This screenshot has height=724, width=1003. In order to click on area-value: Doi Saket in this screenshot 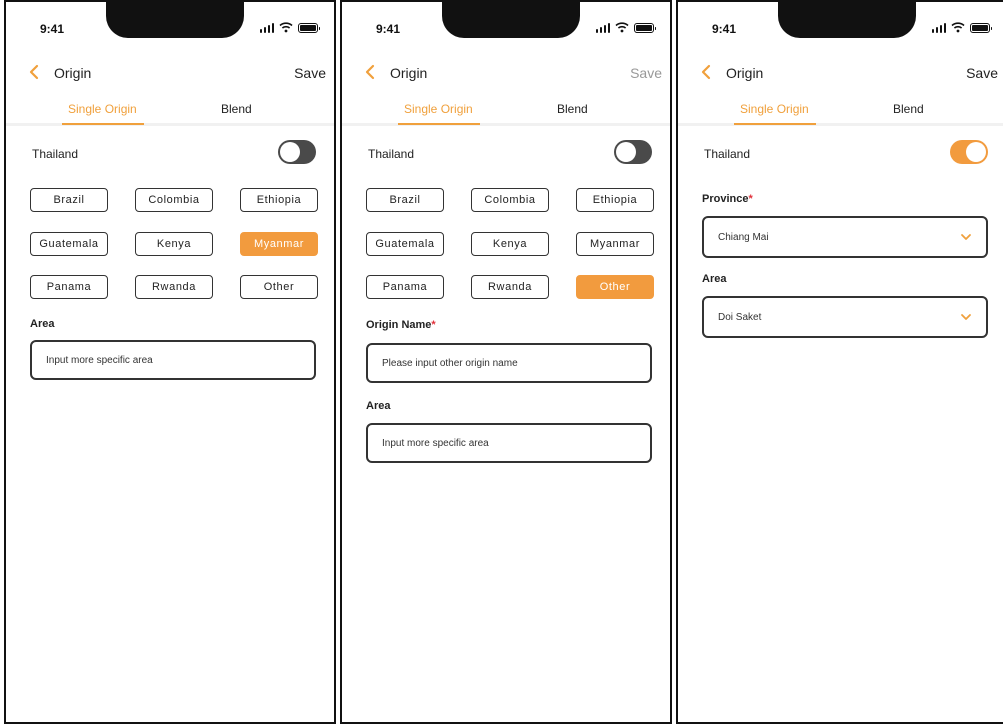, I will do `click(740, 317)`.